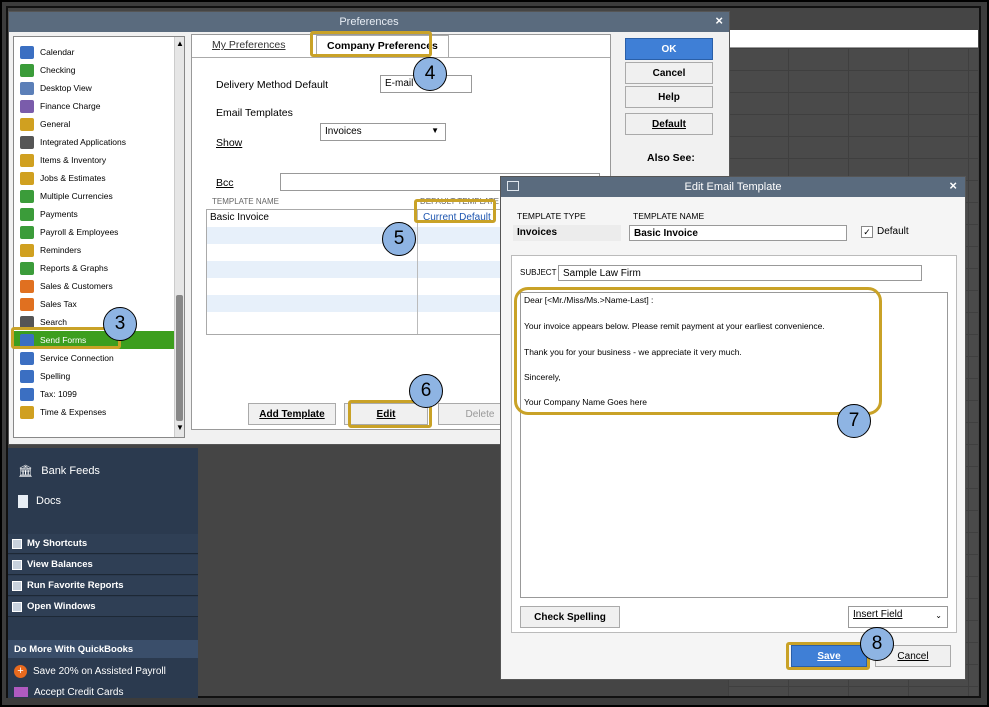 This screenshot has height=707, width=989. I want to click on integrated-apps-icon, so click(27, 142).